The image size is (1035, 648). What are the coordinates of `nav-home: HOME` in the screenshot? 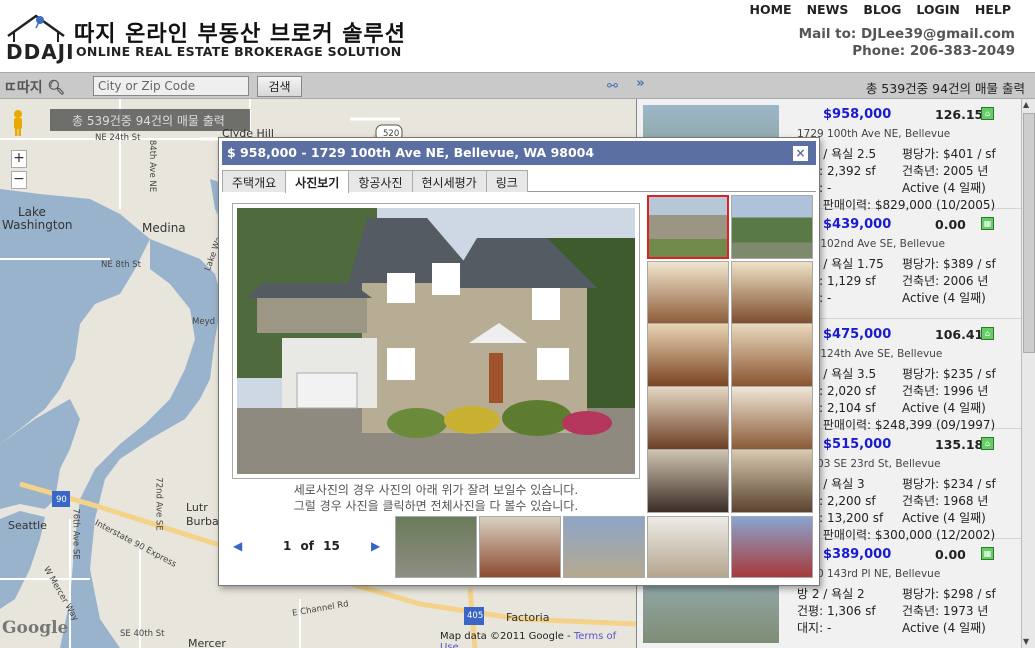 It's located at (771, 9).